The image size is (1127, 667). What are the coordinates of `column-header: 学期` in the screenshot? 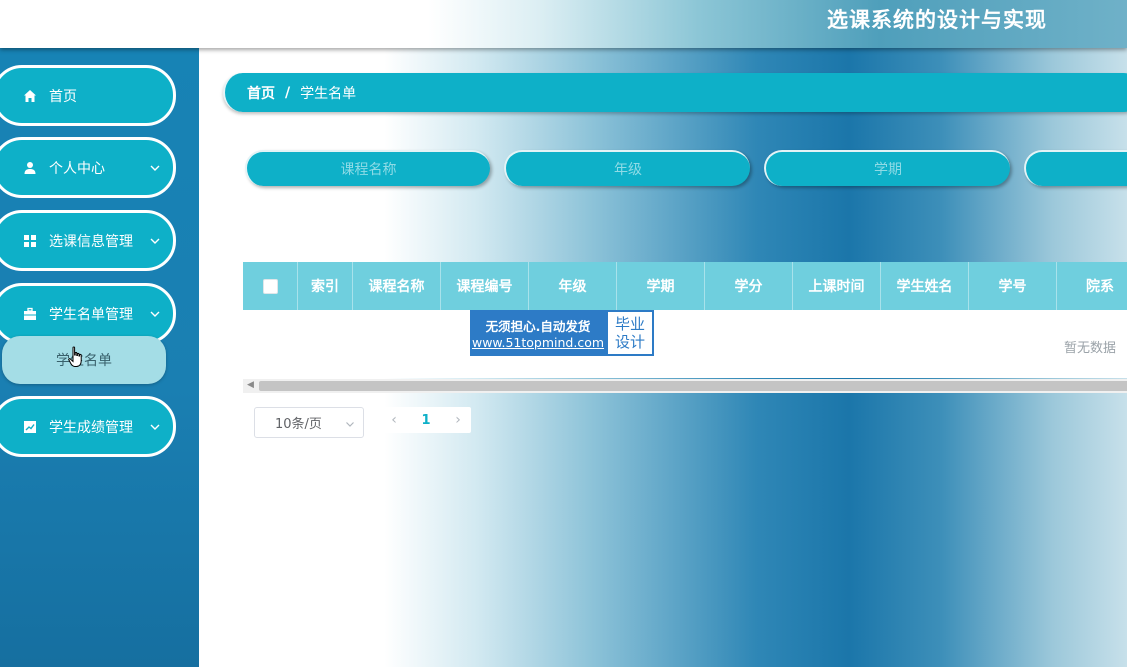 It's located at (661, 286).